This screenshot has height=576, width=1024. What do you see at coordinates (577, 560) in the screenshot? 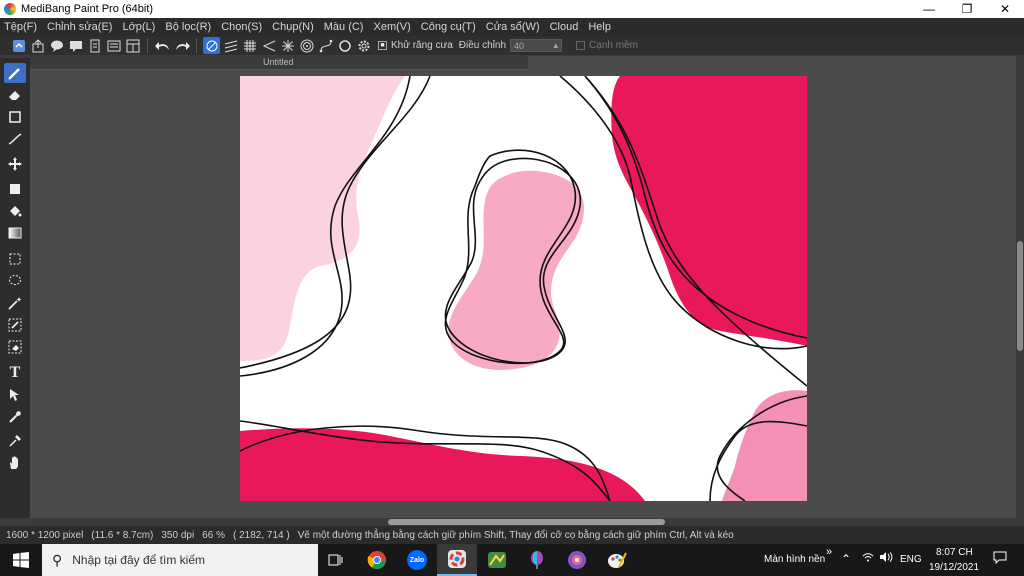
I see `app-icon` at bounding box center [577, 560].